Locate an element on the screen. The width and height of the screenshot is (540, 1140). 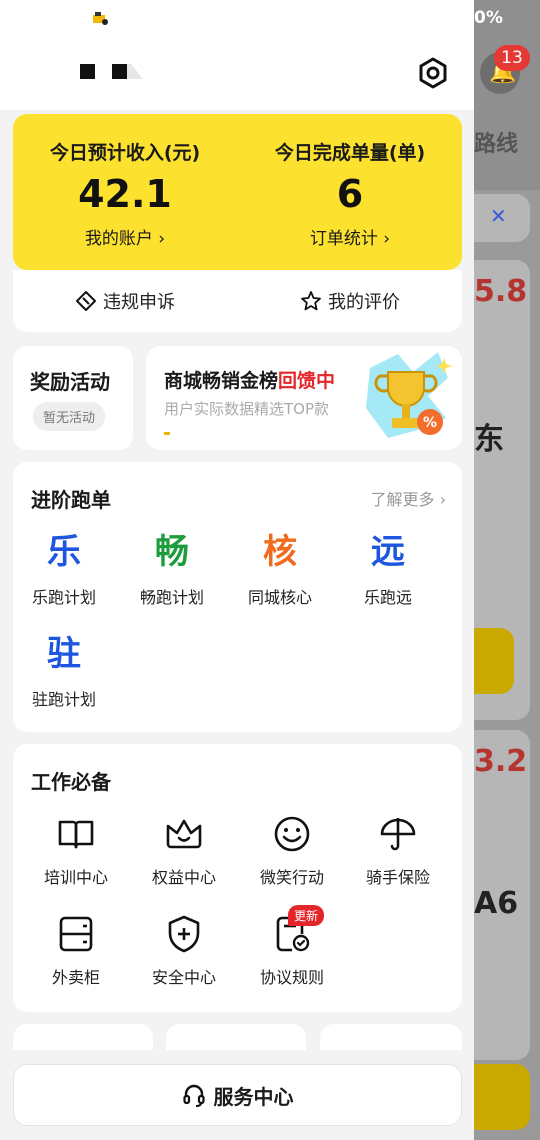
banner-indicator is located at coordinates (167, 433).